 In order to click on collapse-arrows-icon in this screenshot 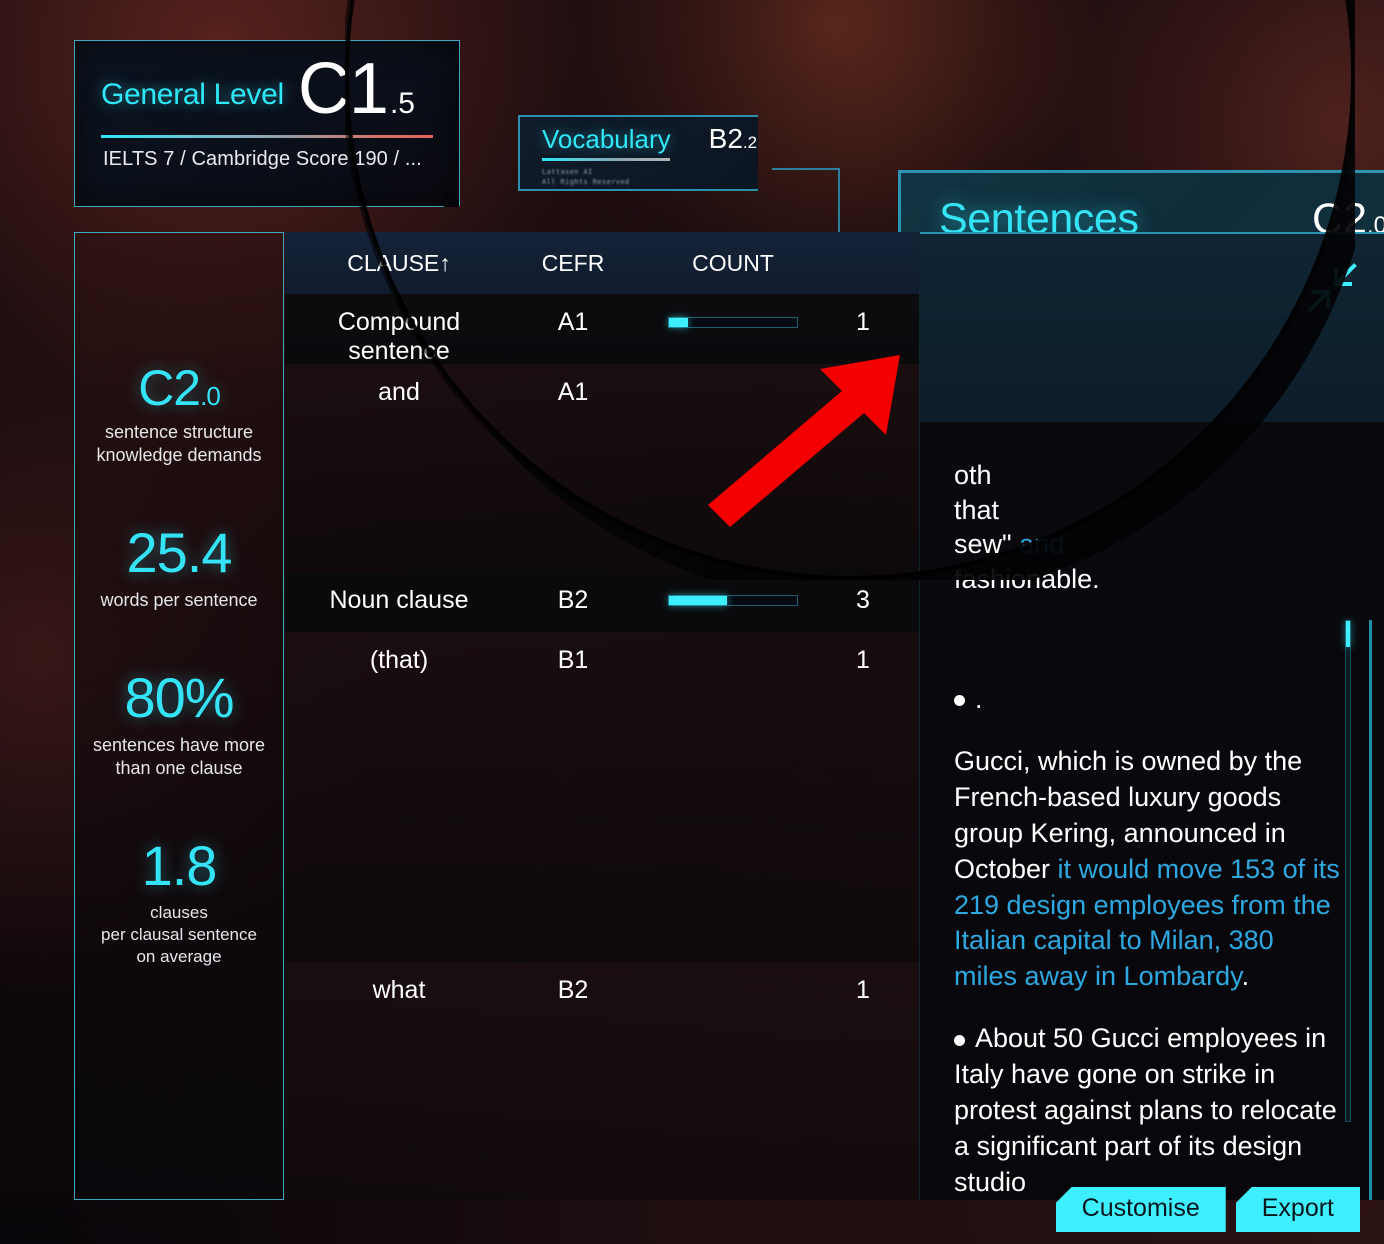, I will do `click(1332, 288)`.